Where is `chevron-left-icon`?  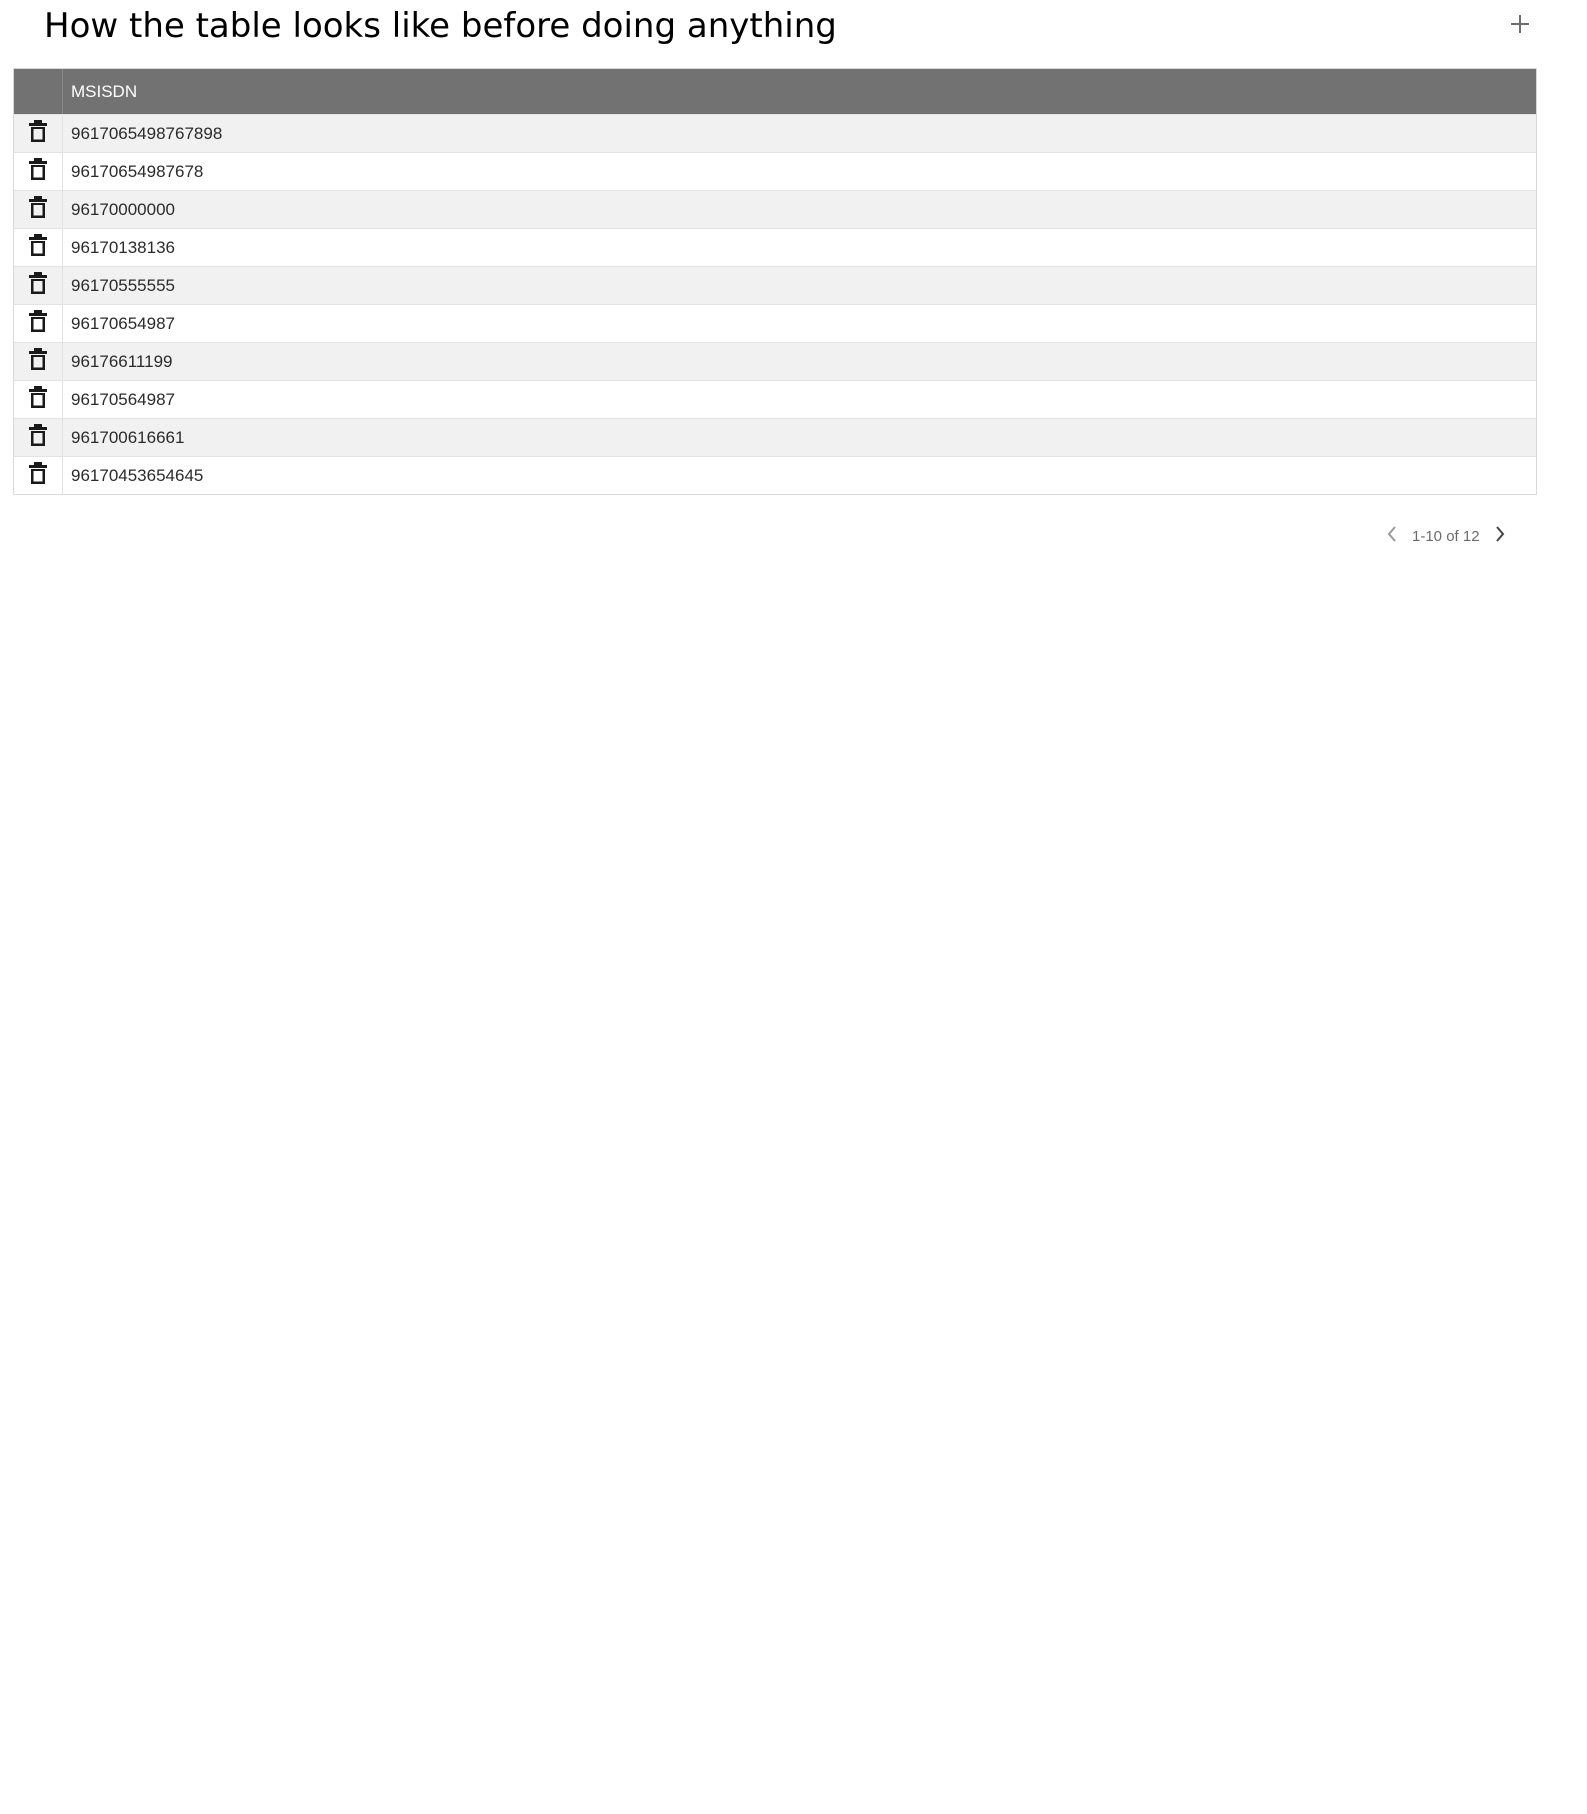
chevron-left-icon is located at coordinates (1392, 536).